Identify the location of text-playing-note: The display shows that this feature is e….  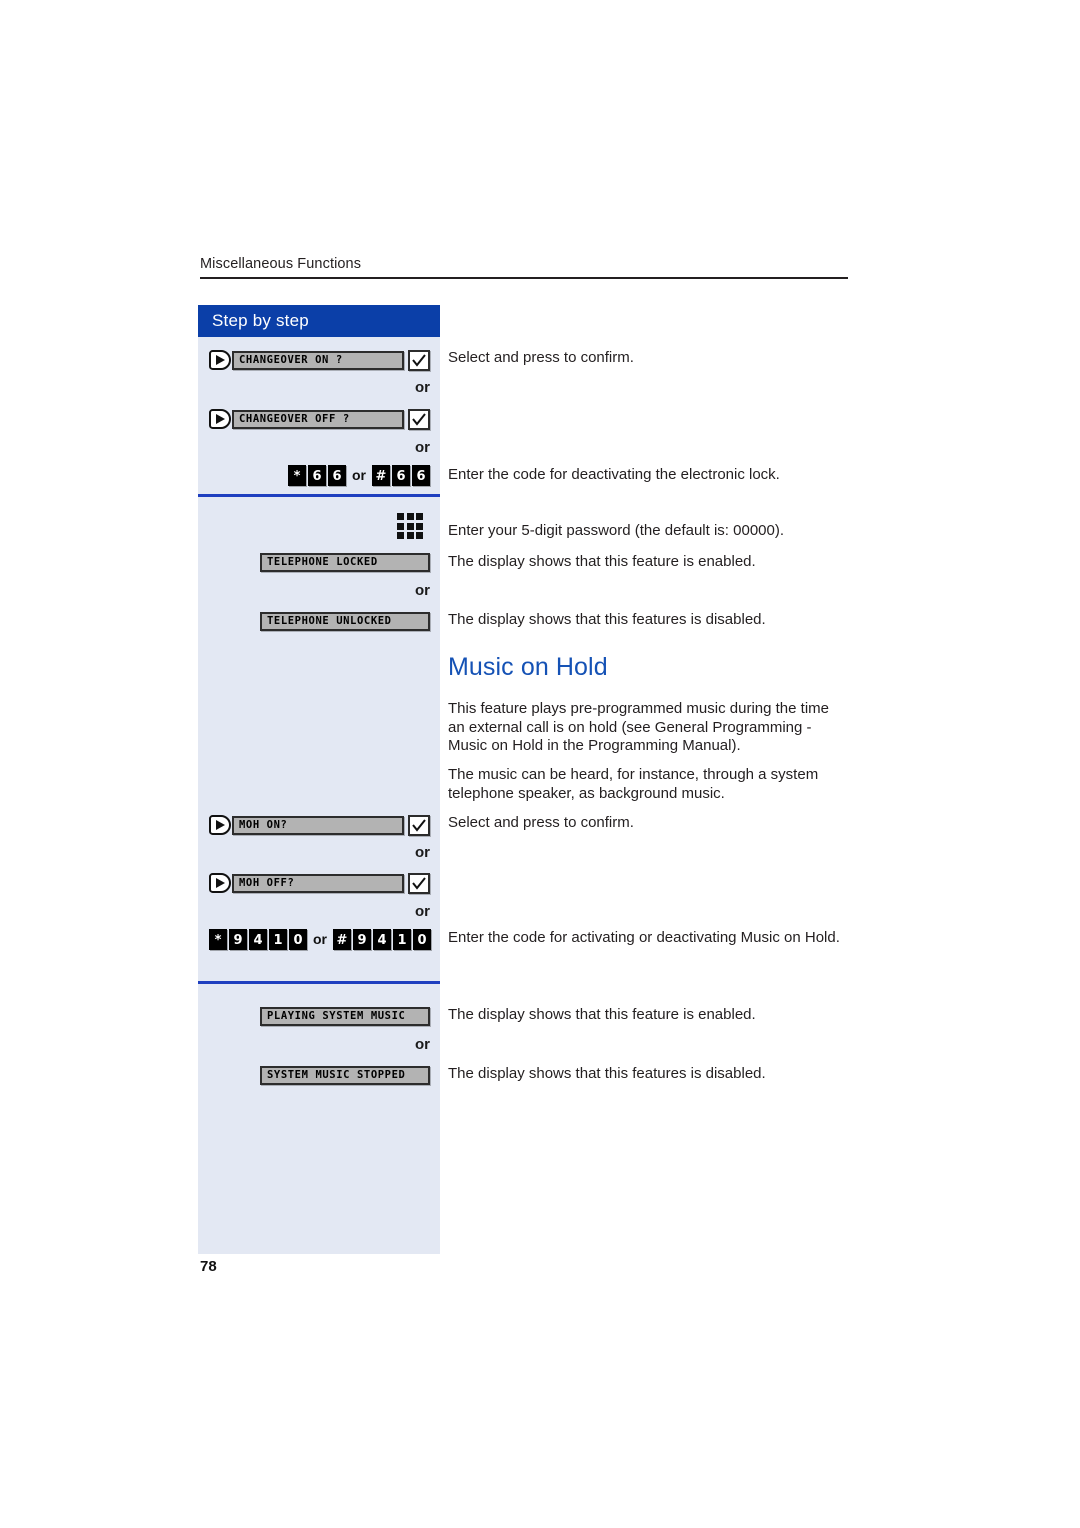
(602, 1014).